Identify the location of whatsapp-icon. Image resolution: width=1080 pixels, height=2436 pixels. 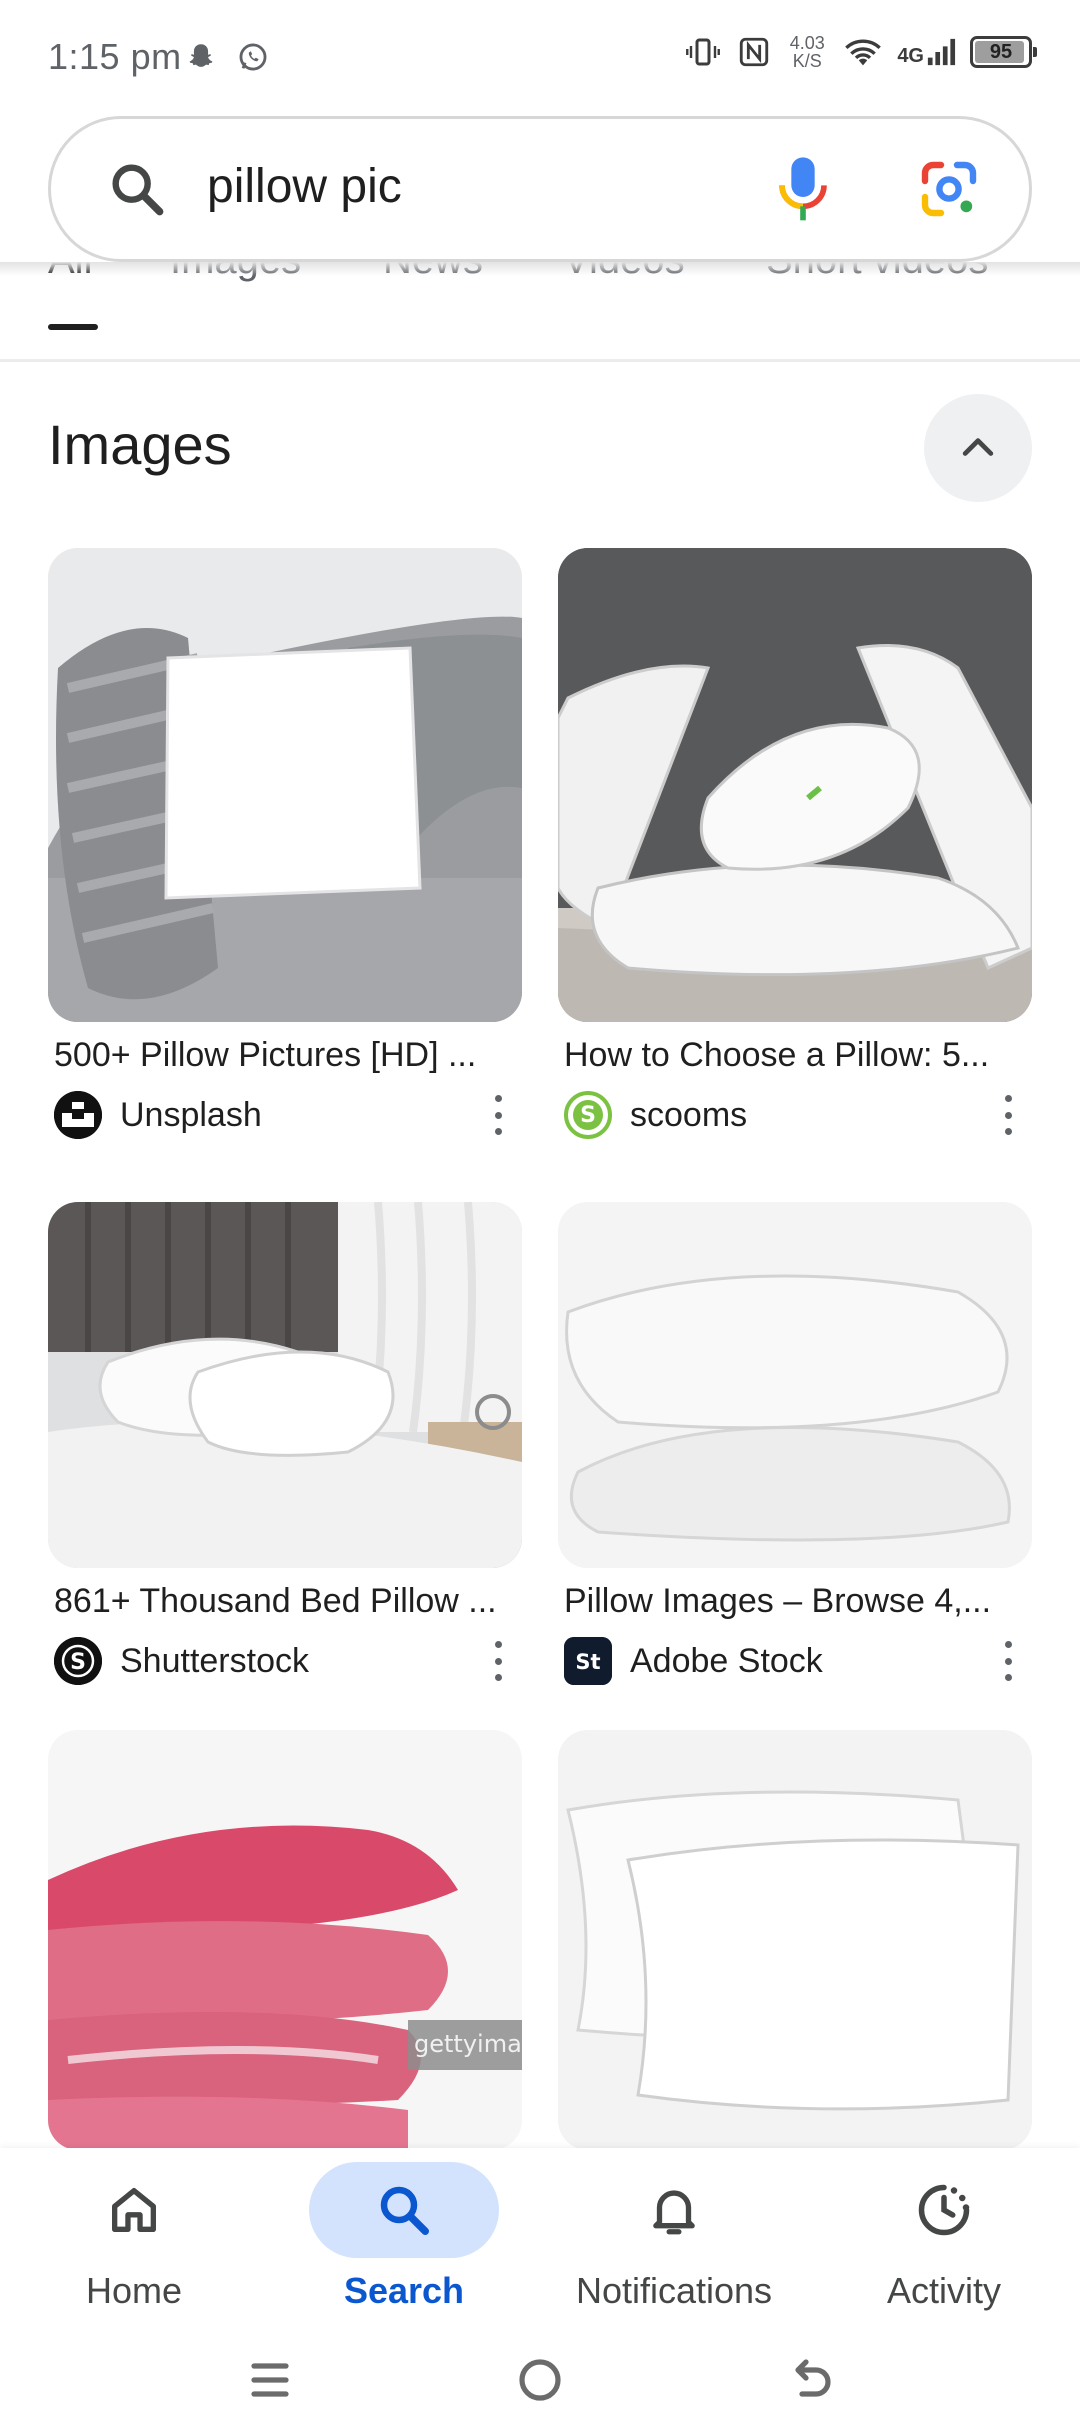
(253, 57).